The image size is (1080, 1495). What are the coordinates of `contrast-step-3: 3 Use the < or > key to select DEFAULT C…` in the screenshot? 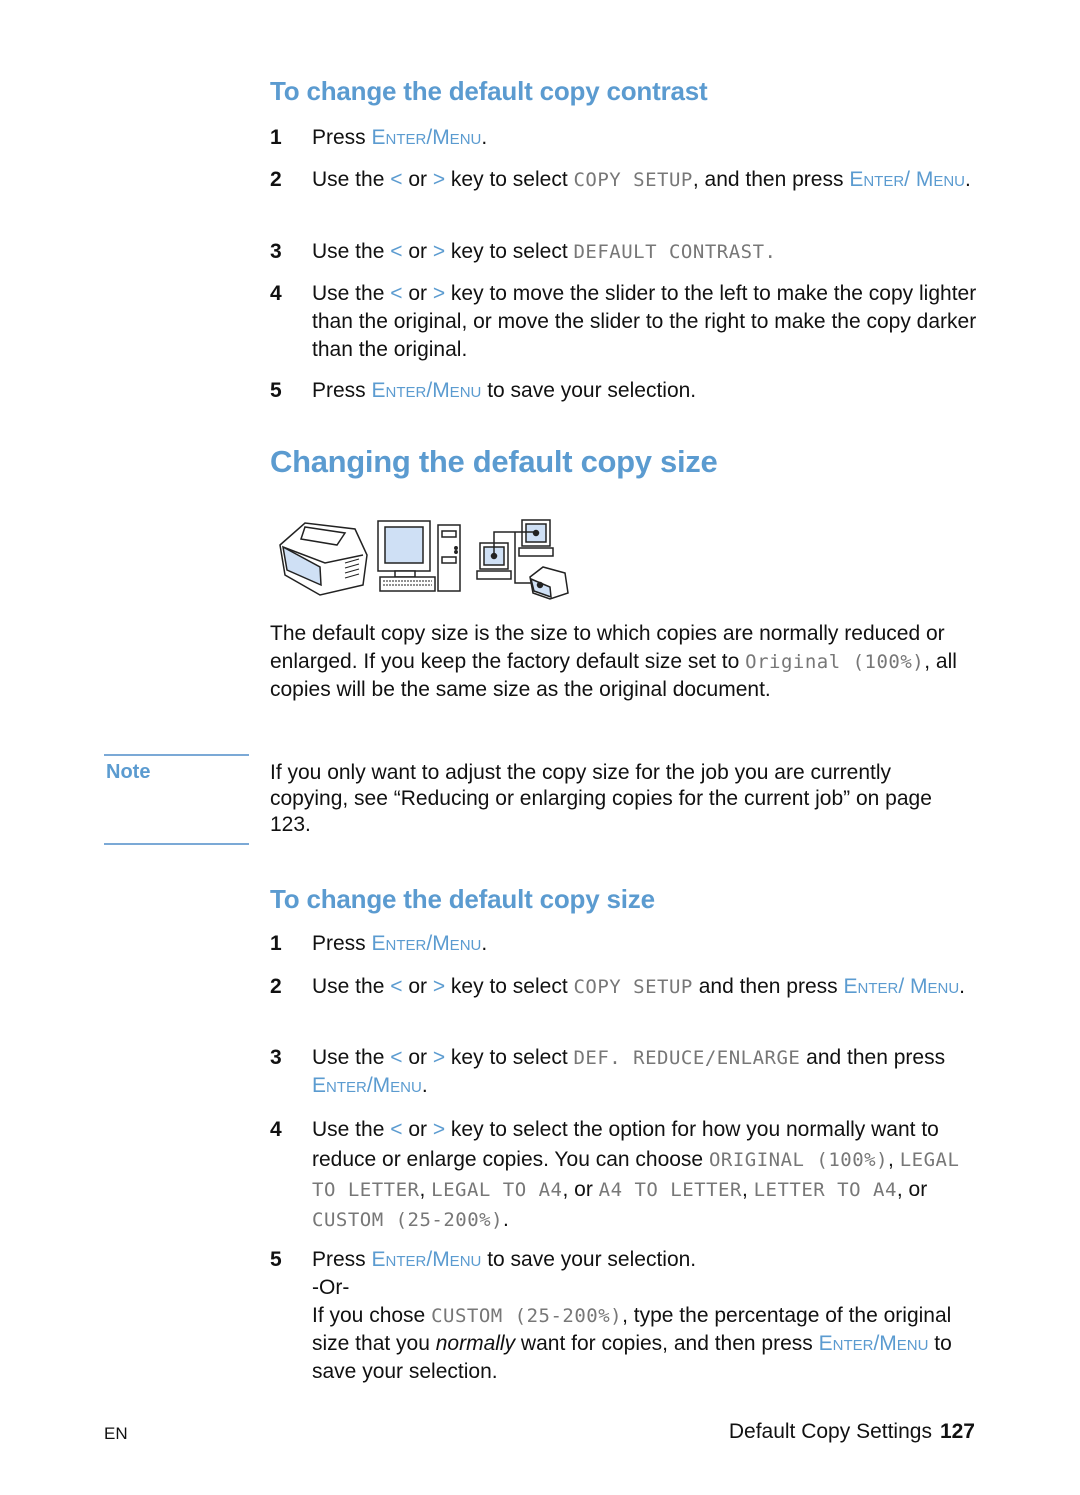 It's located at (625, 252).